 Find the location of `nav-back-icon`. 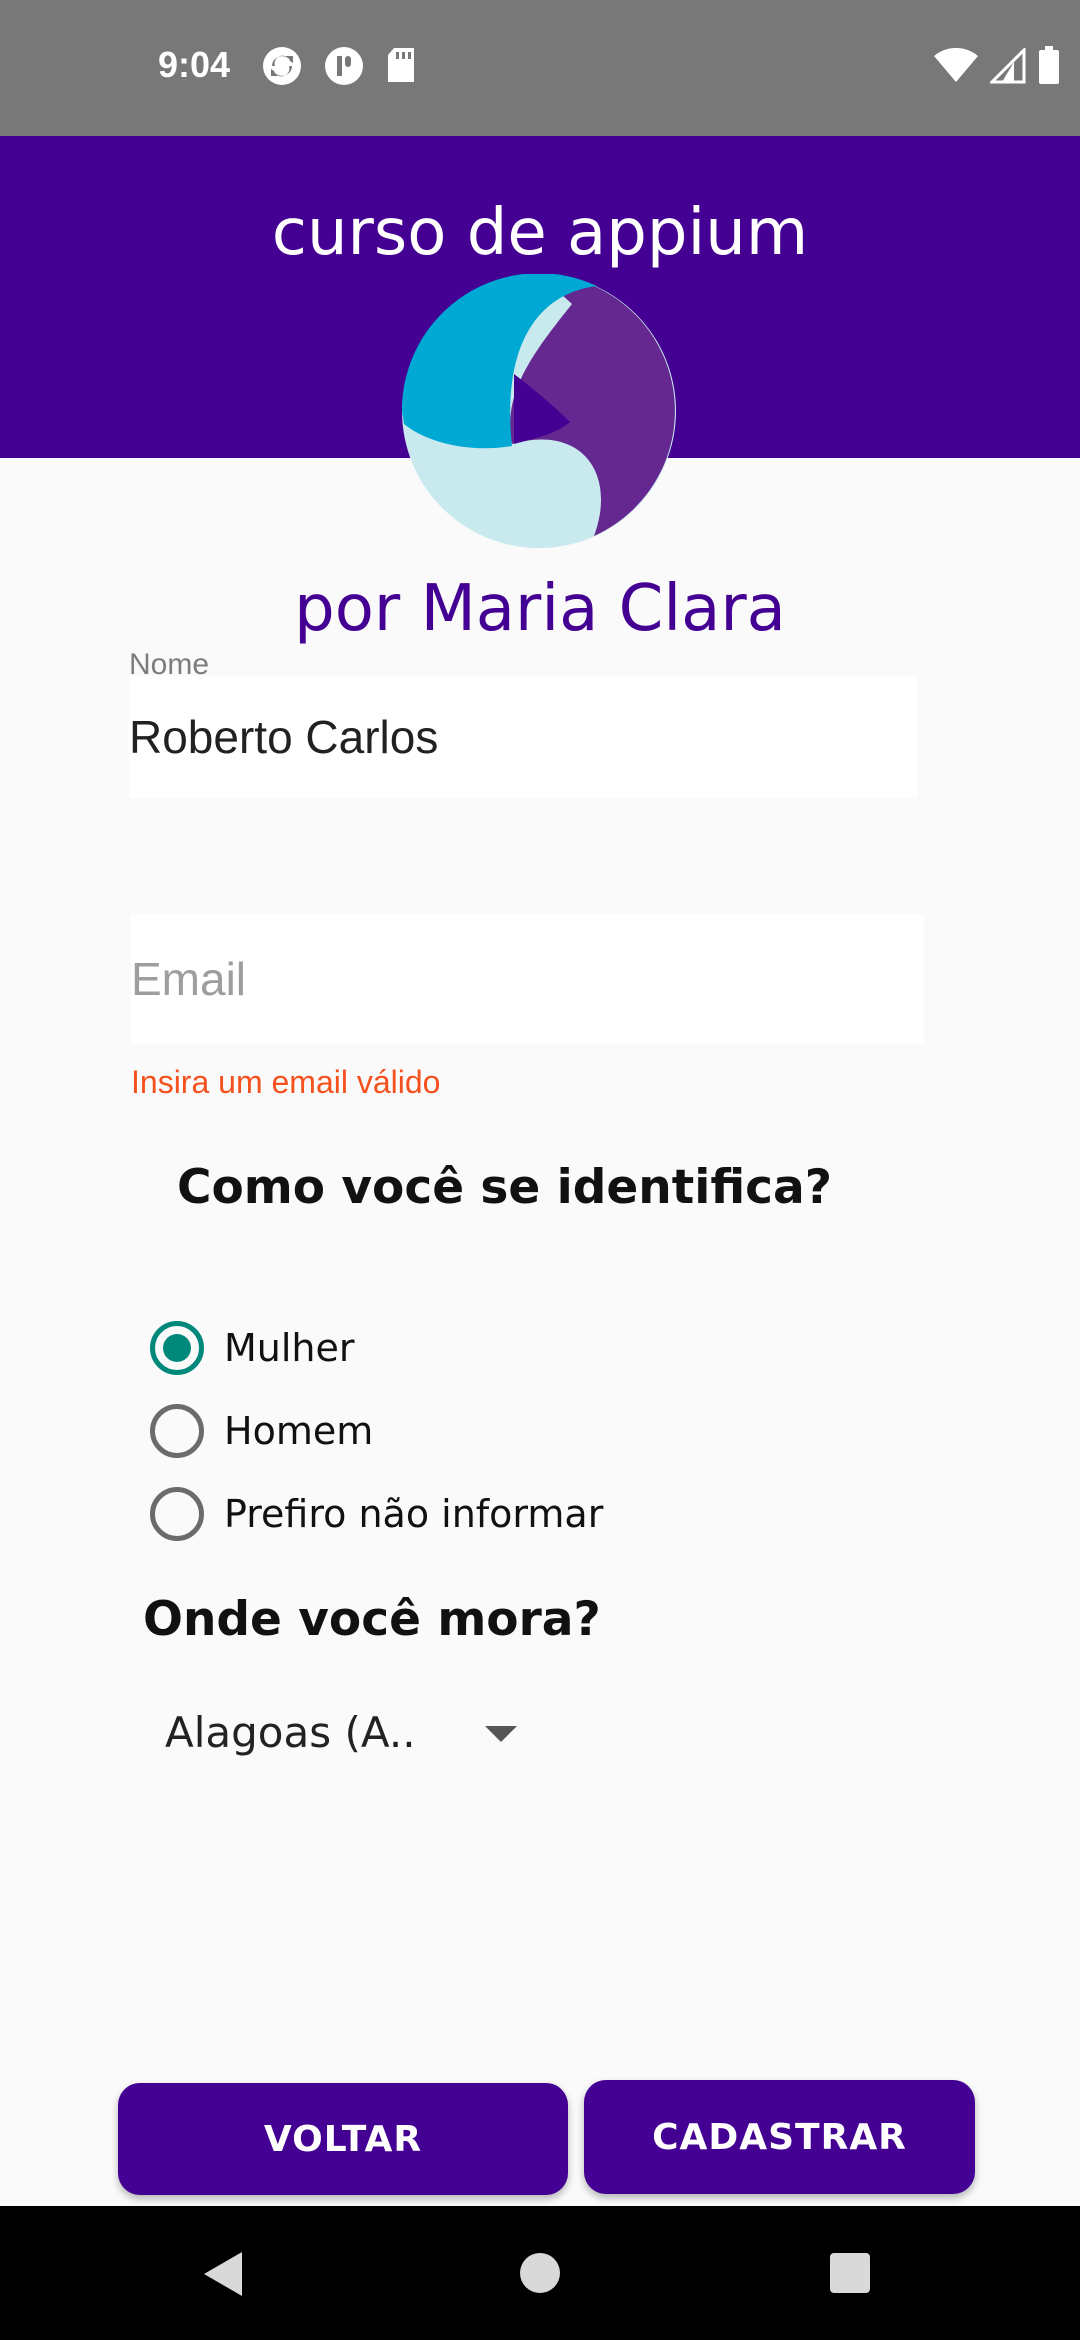

nav-back-icon is located at coordinates (223, 2274).